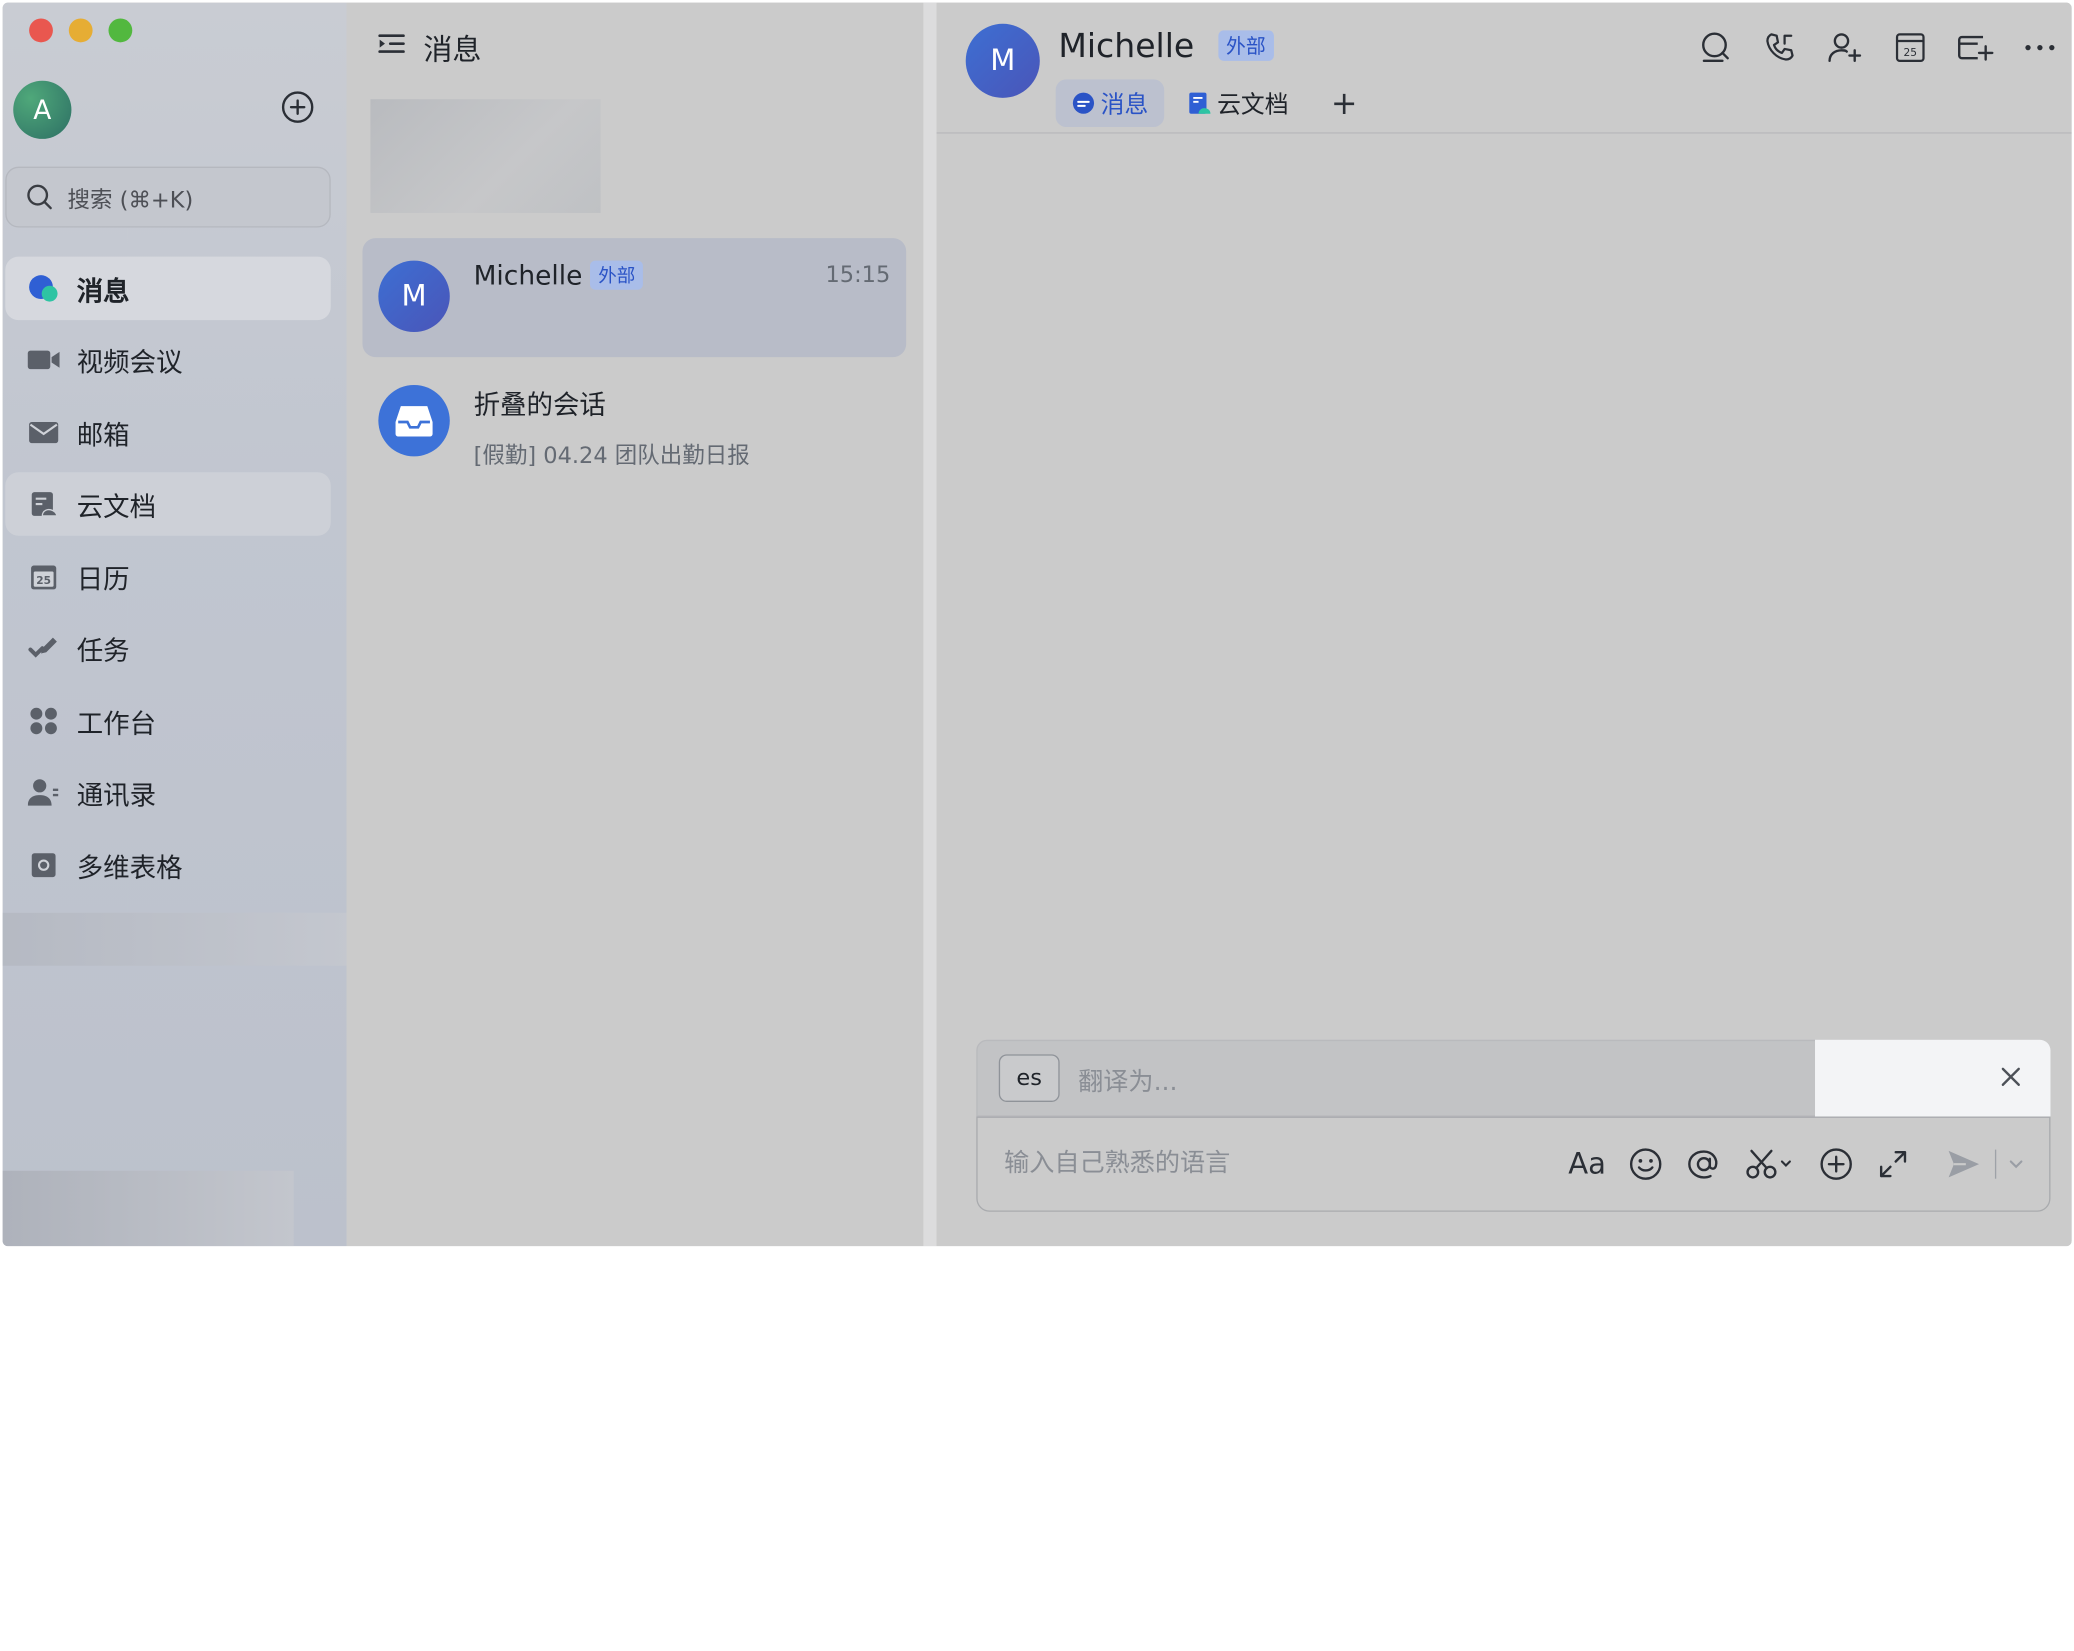 The image size is (2074, 1651). I want to click on add-tab-button, so click(1975, 47).